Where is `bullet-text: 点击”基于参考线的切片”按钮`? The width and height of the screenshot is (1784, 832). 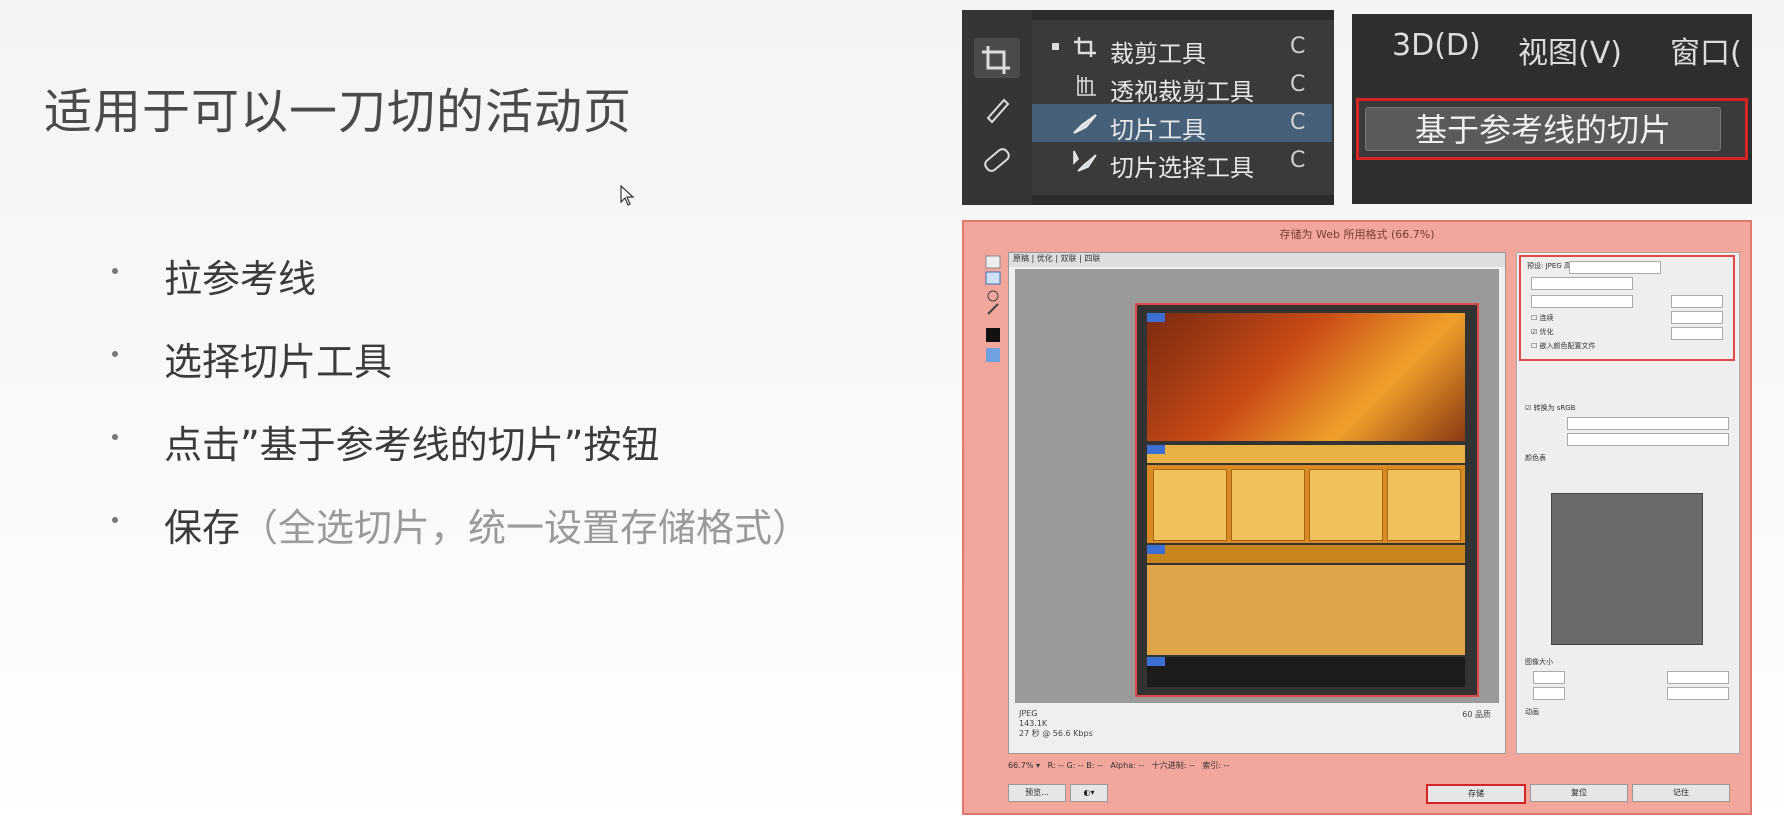
bullet-text: 点击”基于参考线的切片”按钮 is located at coordinates (412, 445).